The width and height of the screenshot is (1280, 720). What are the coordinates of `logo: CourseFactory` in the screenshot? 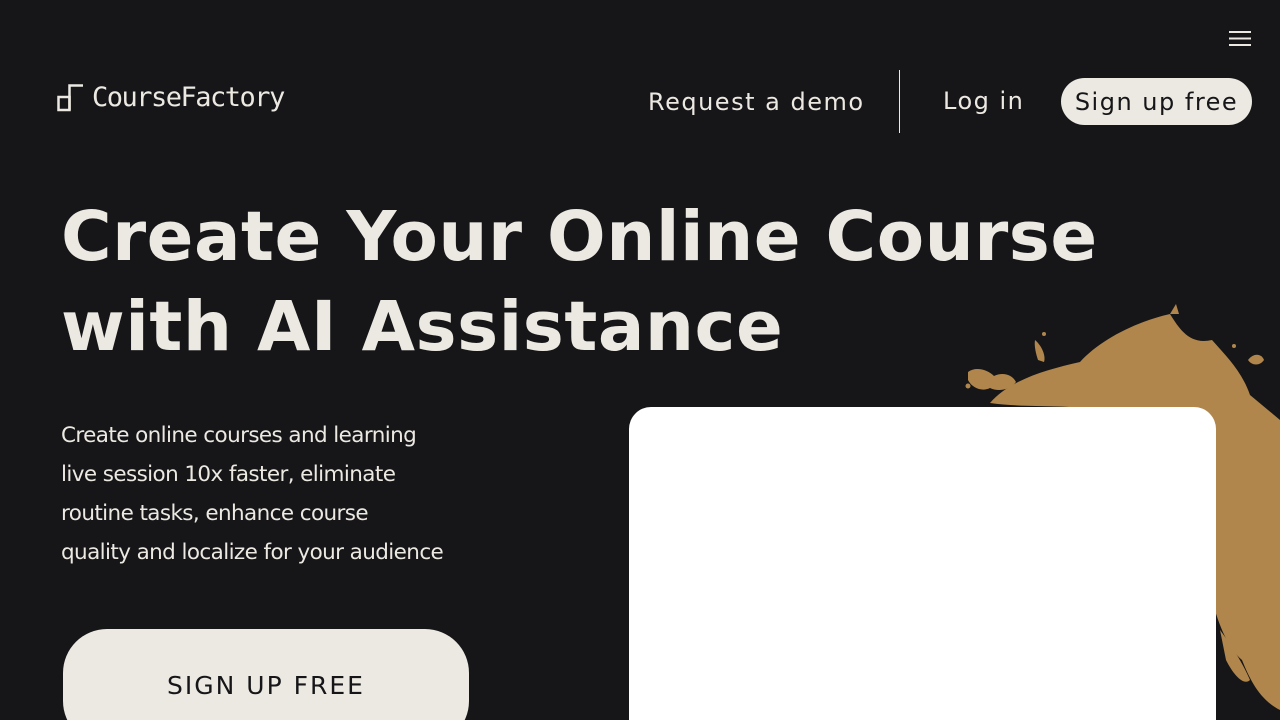 It's located at (171, 98).